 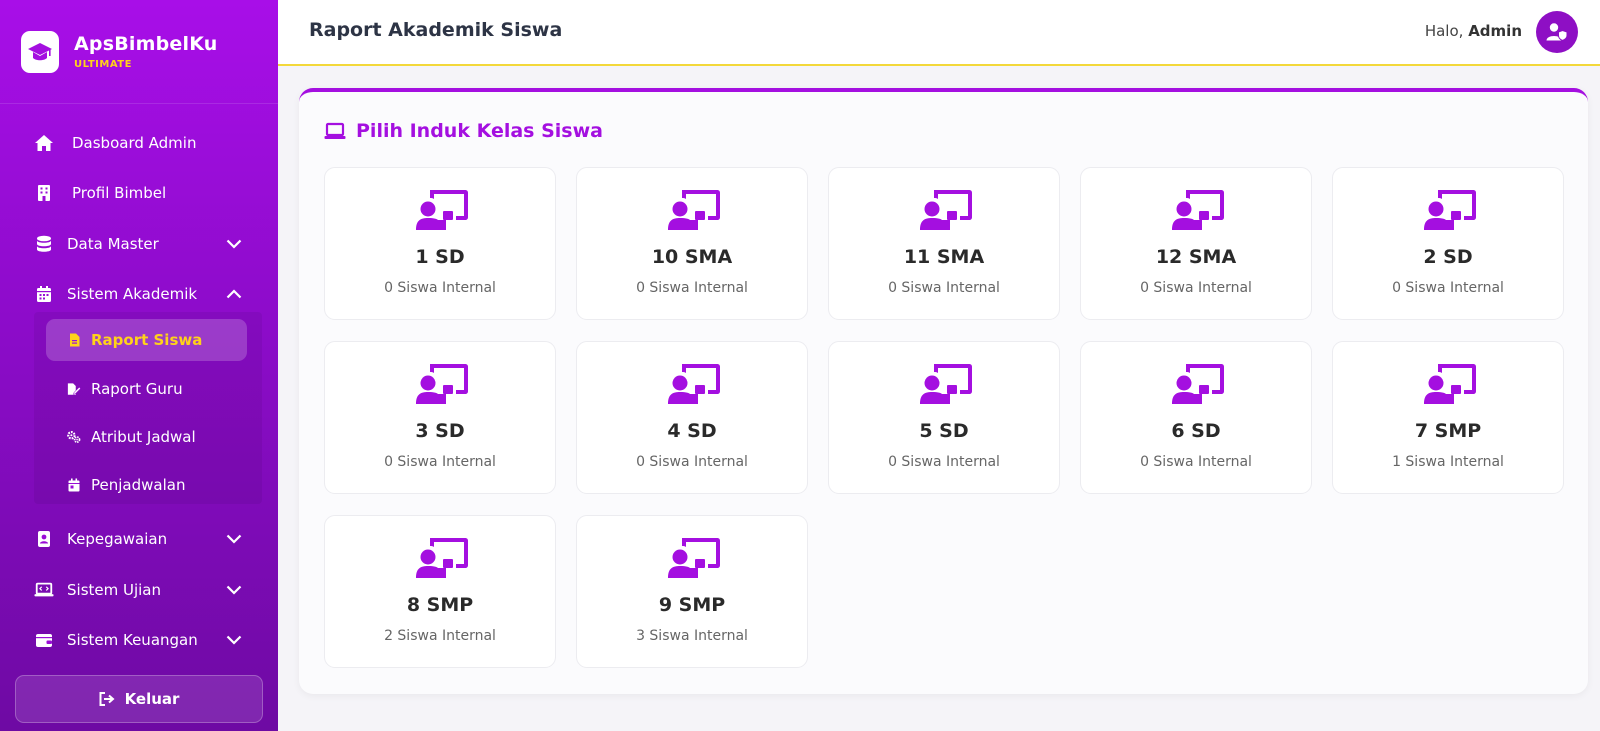 I want to click on sidebar-subitem-label: Atribut Jadwal, so click(x=143, y=437).